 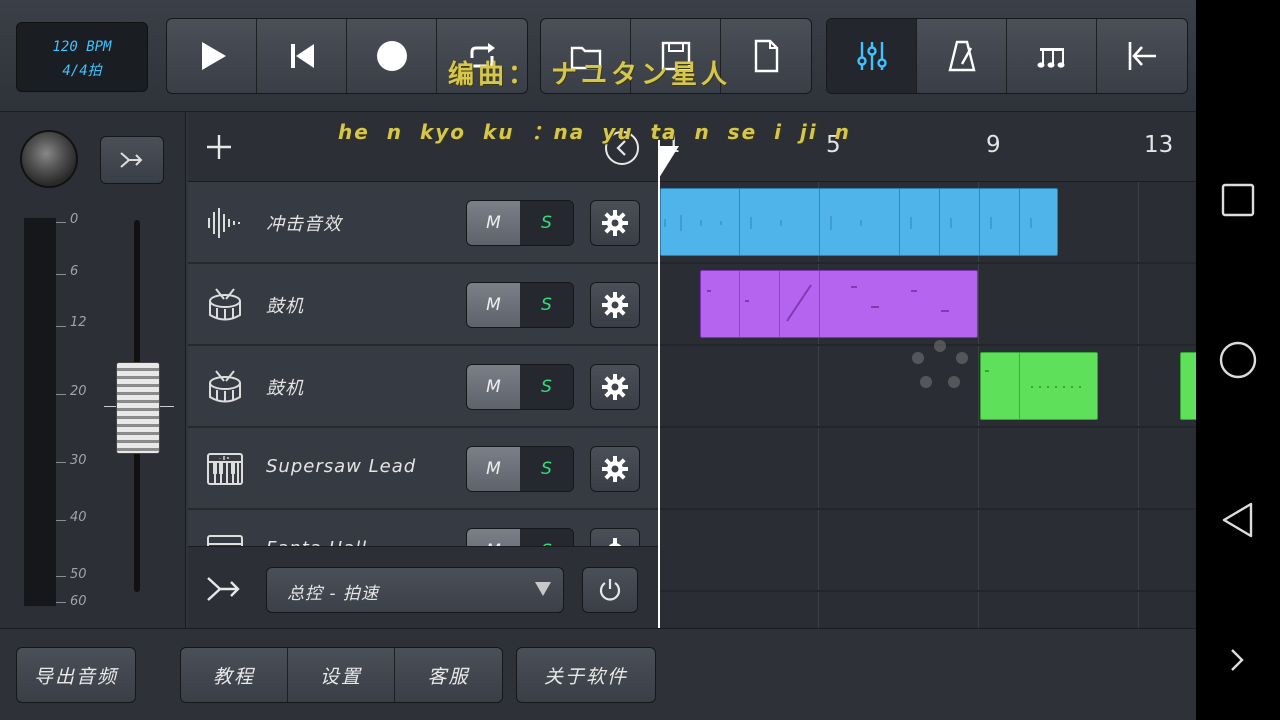 I want to click on scale-label: 40, so click(x=78, y=517).